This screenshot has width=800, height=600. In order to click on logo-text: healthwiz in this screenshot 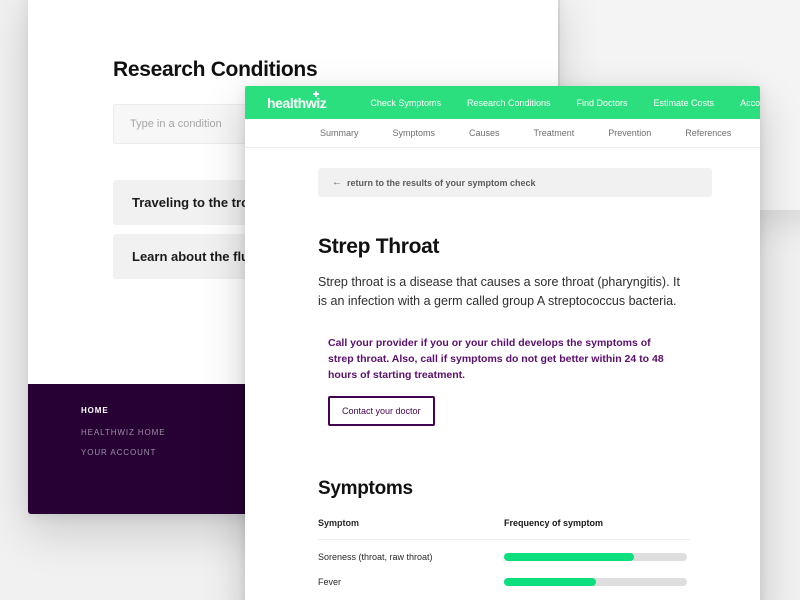, I will do `click(297, 102)`.